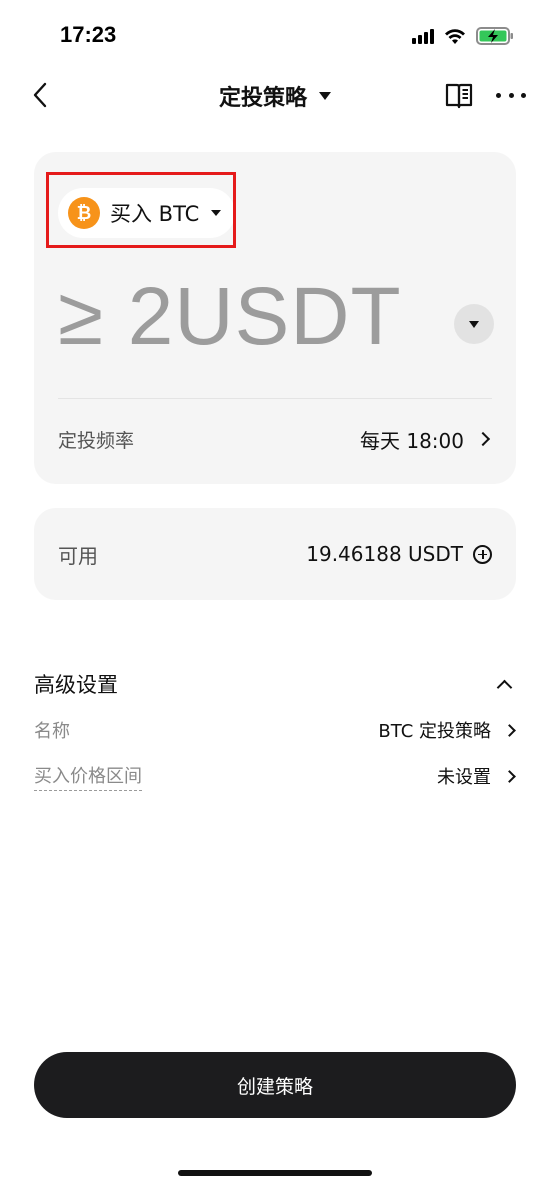 The width and height of the screenshot is (550, 1190). I want to click on strategy-name-row: 名称 BTC 定投策略, so click(275, 730).